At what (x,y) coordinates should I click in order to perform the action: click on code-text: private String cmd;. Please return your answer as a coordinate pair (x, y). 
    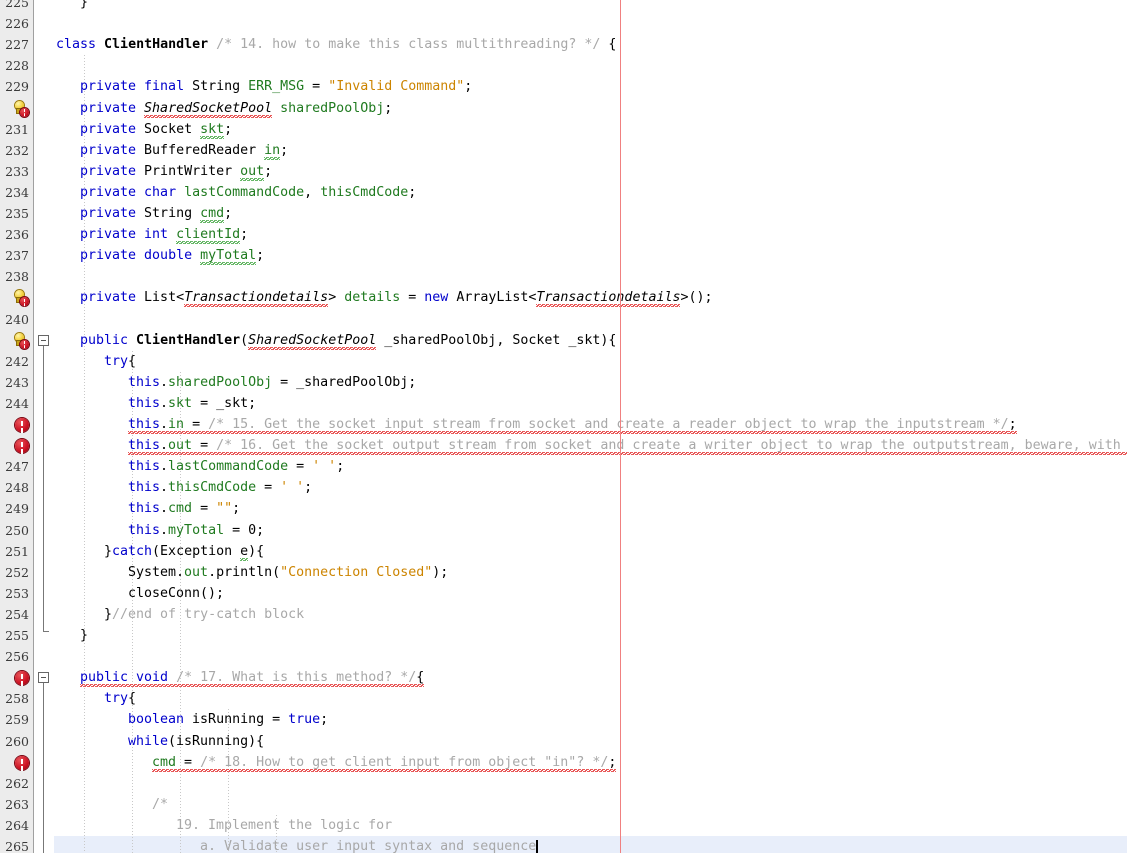
    Looking at the image, I should click on (156, 213).